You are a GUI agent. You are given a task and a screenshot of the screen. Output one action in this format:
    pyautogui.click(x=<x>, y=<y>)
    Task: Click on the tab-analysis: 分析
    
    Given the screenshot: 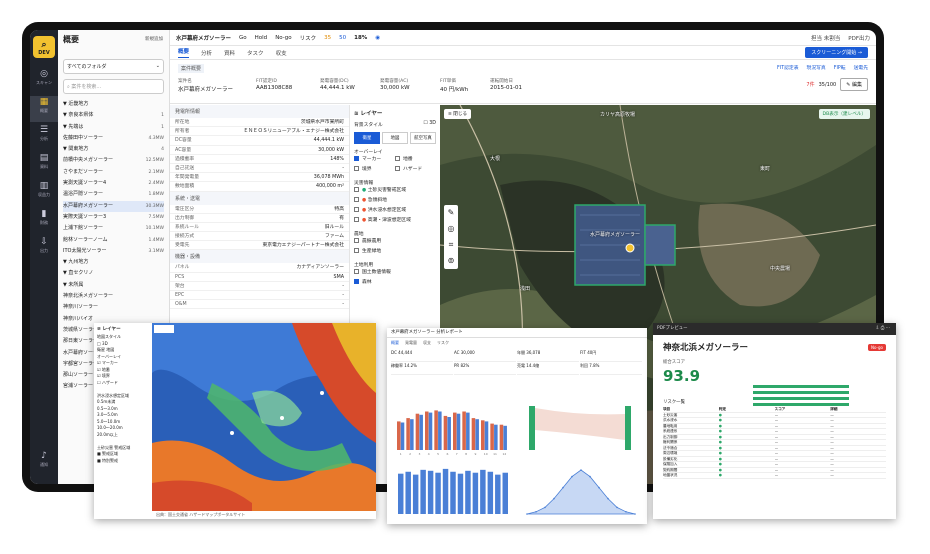 What is the action you would take?
    pyautogui.click(x=206, y=53)
    